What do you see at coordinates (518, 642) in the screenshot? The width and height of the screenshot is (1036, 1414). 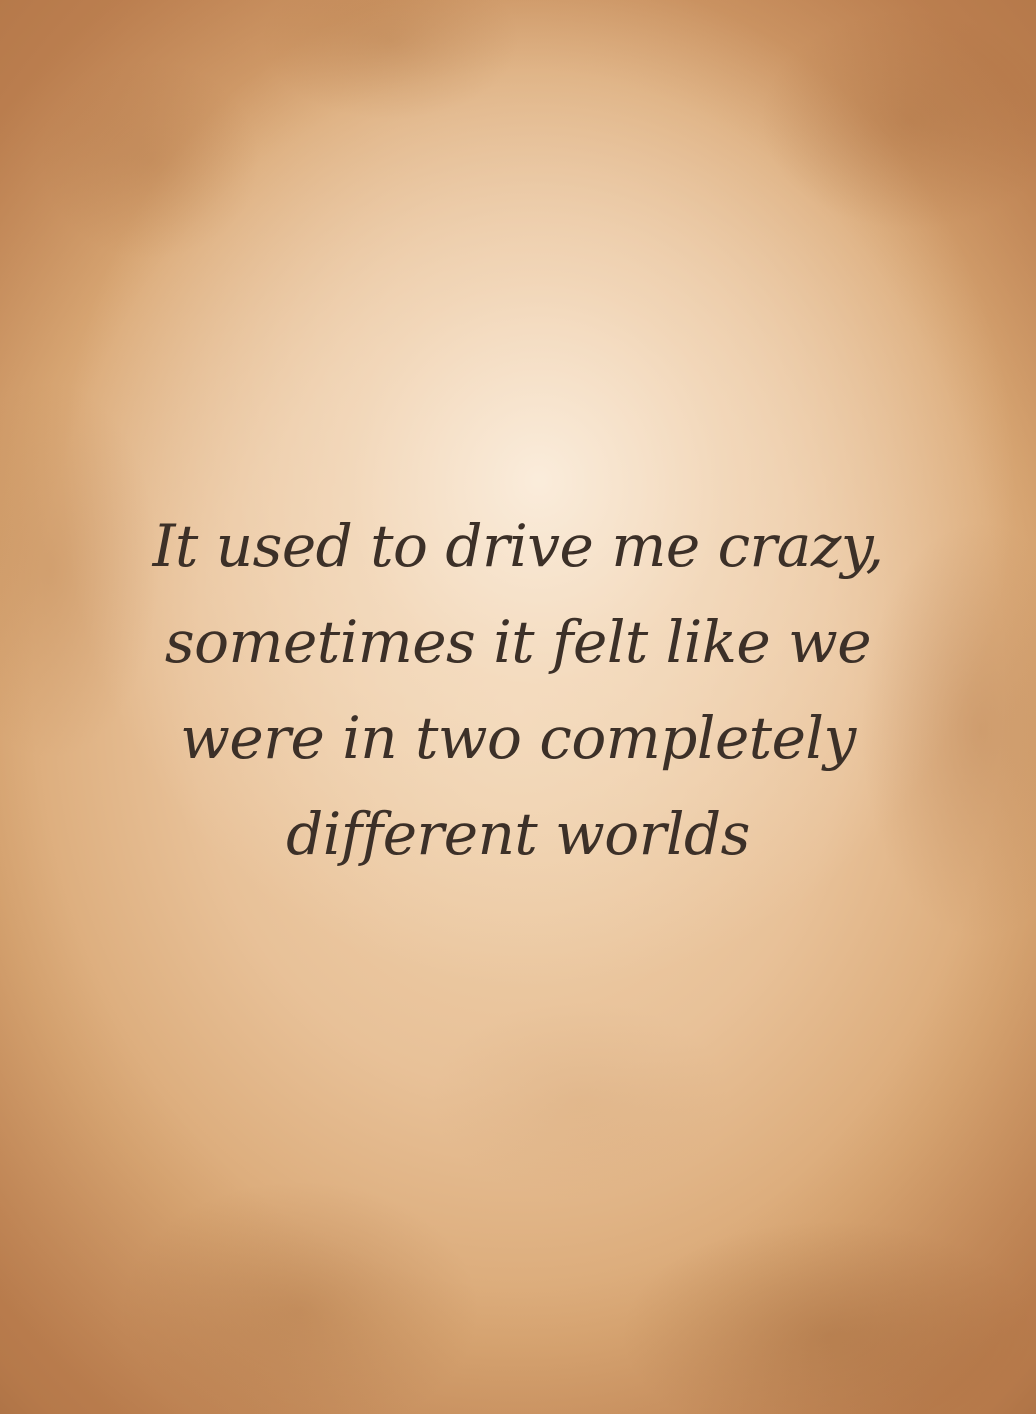 I see `quote-line-2: sometimes it felt like we` at bounding box center [518, 642].